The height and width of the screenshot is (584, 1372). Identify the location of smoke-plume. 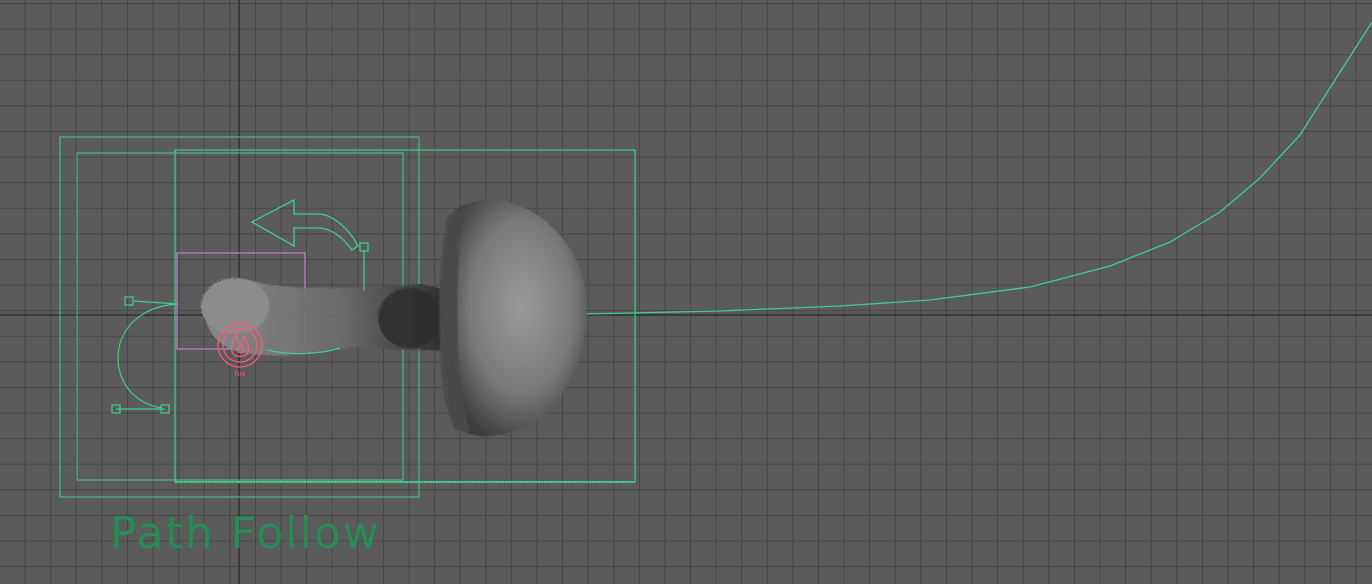
(393, 318).